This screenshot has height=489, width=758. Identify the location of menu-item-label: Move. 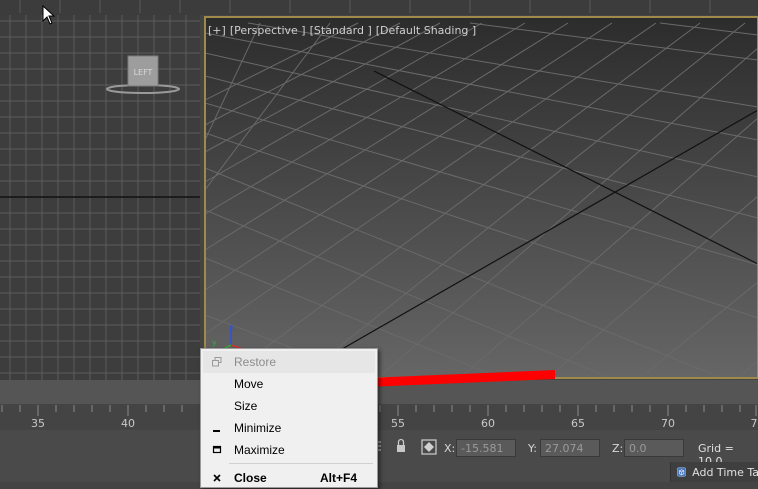
(249, 384).